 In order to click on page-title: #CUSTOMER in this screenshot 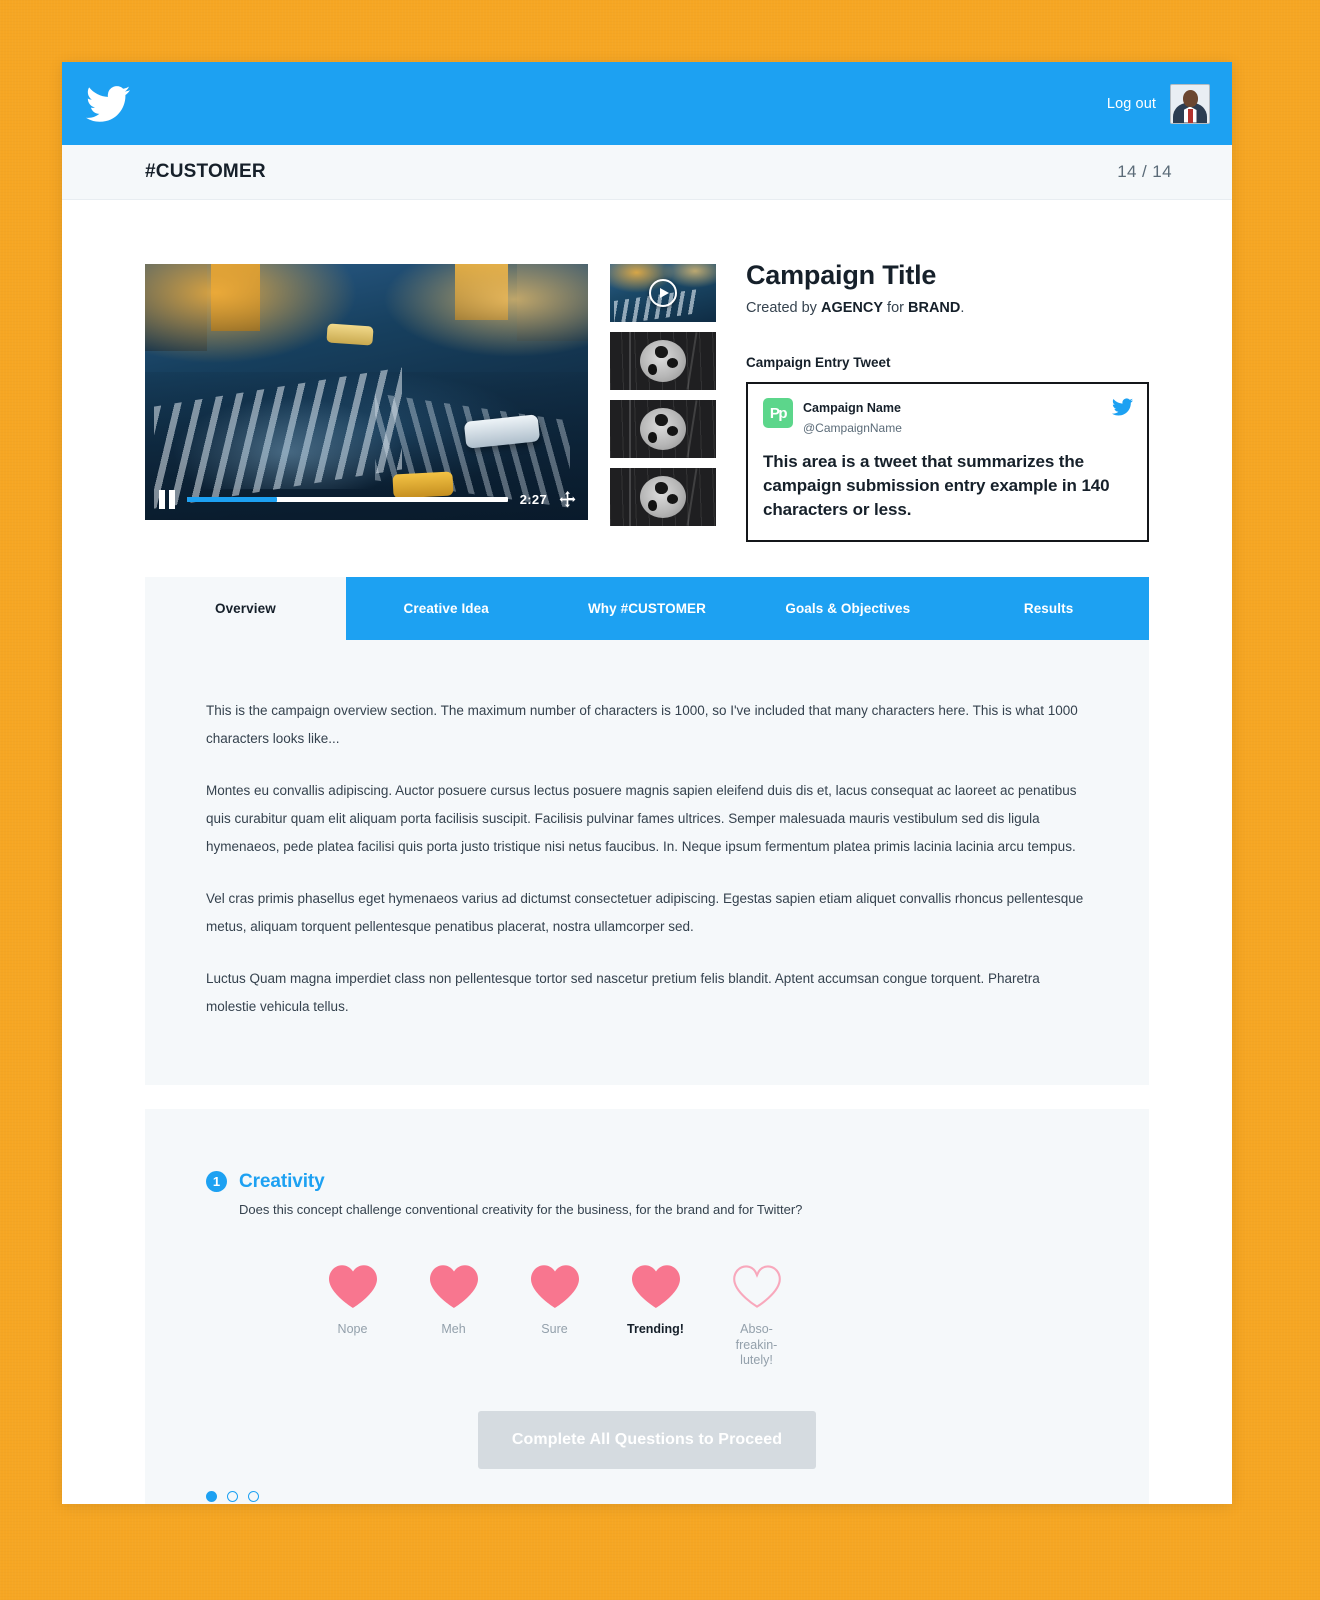, I will do `click(205, 171)`.